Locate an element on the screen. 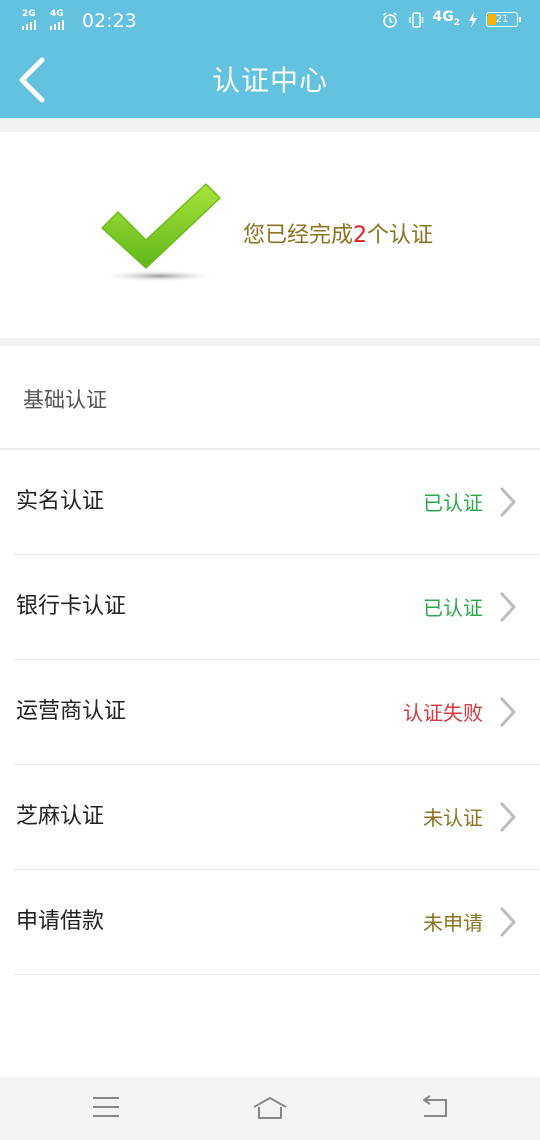 The height and width of the screenshot is (1140, 540). page-title: 认证中心 is located at coordinates (269, 80).